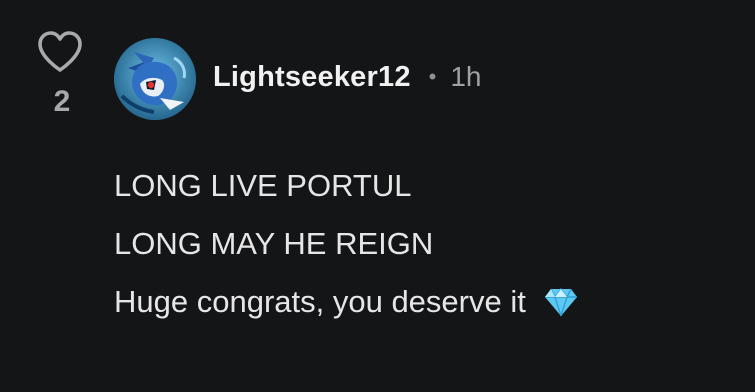 The width and height of the screenshot is (755, 392). Describe the element at coordinates (60, 52) in the screenshot. I see `heart-icon` at that location.